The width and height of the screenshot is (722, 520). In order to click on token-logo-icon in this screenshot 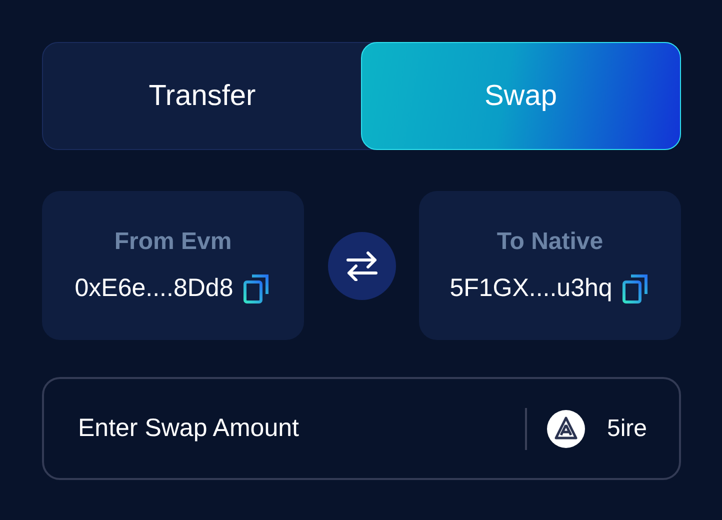, I will do `click(565, 429)`.